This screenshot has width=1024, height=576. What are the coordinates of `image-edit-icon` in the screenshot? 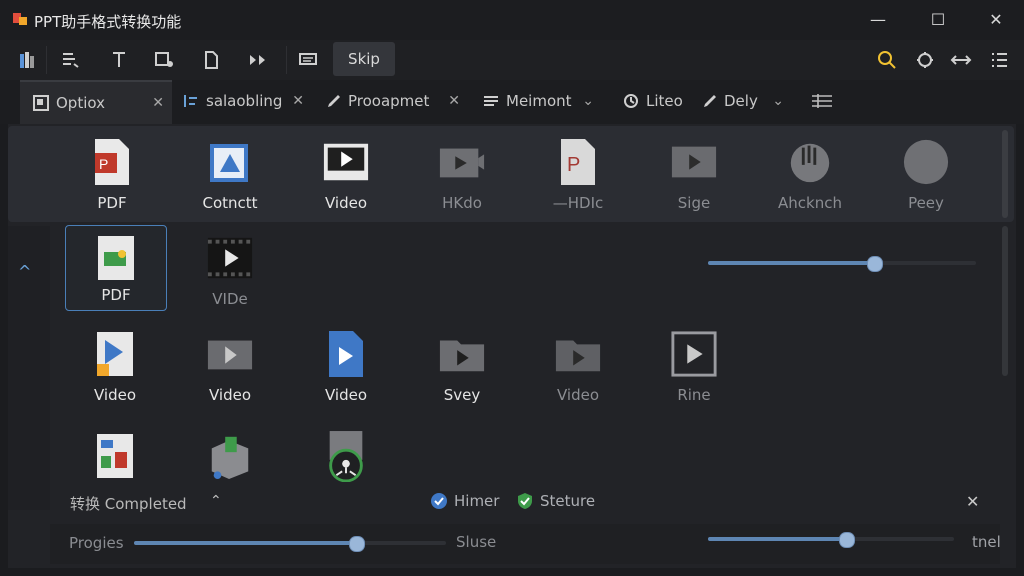 It's located at (165, 60).